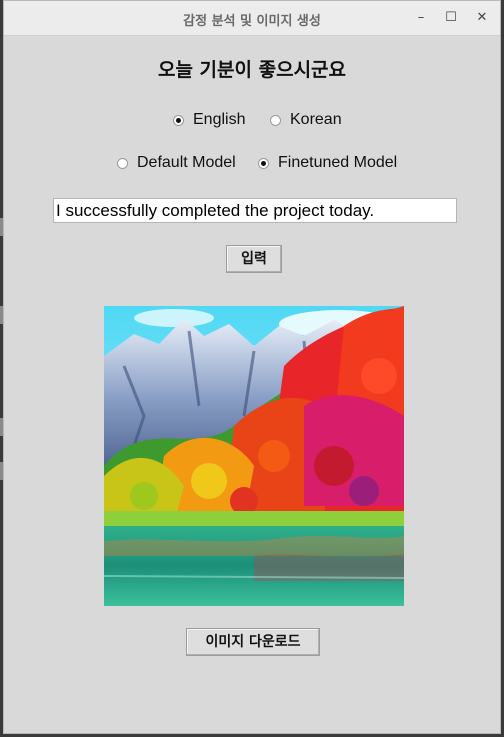  Describe the element at coordinates (252, 70) in the screenshot. I see `sentiment-result-label: 오늘 기분이 좋으시군요` at that location.